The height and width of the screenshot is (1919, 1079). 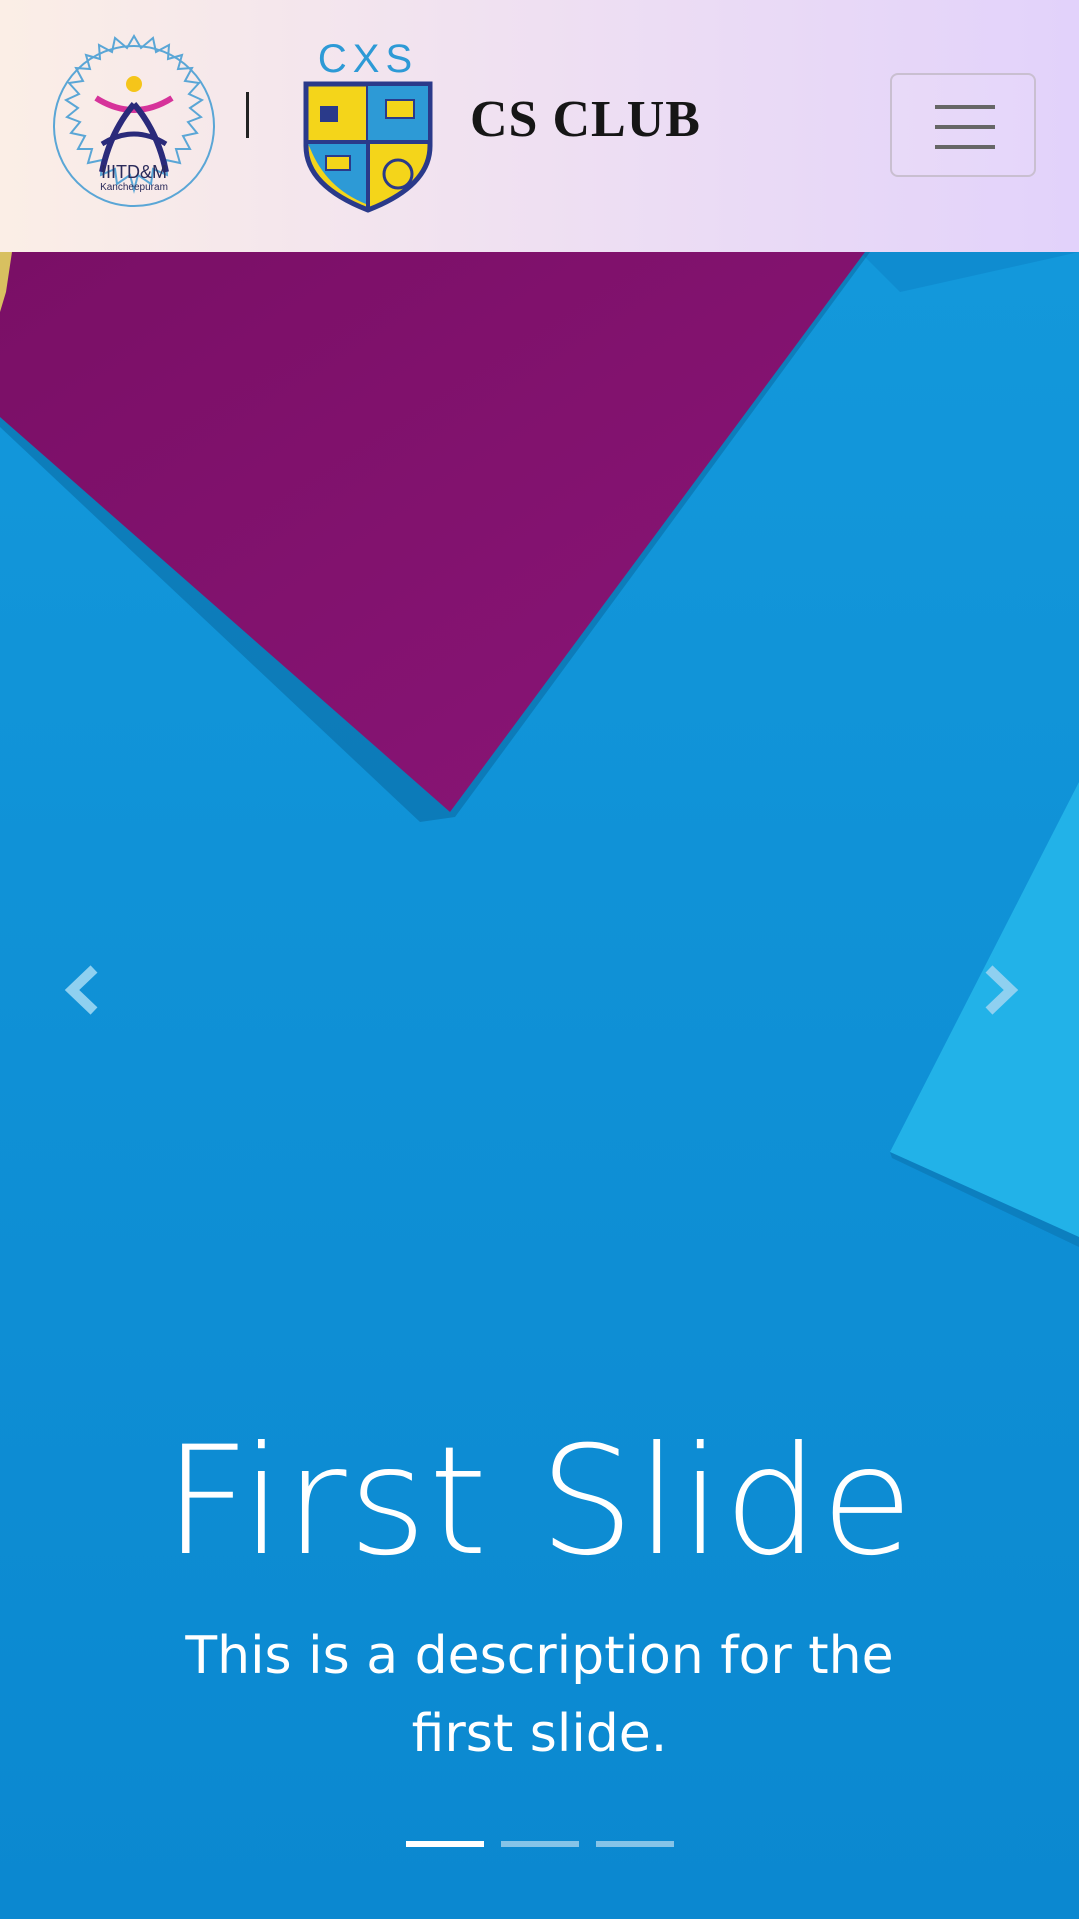 I want to click on chevron-left-icon, so click(x=81, y=990).